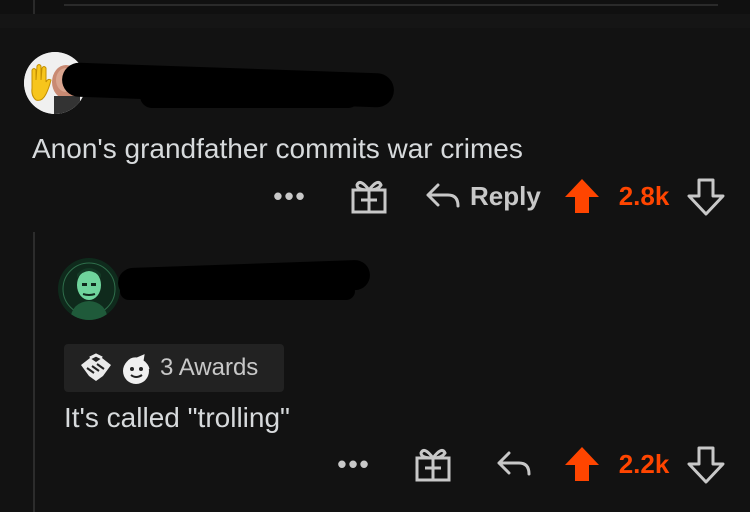  I want to click on previous-comment-bottom, so click(375, 7).